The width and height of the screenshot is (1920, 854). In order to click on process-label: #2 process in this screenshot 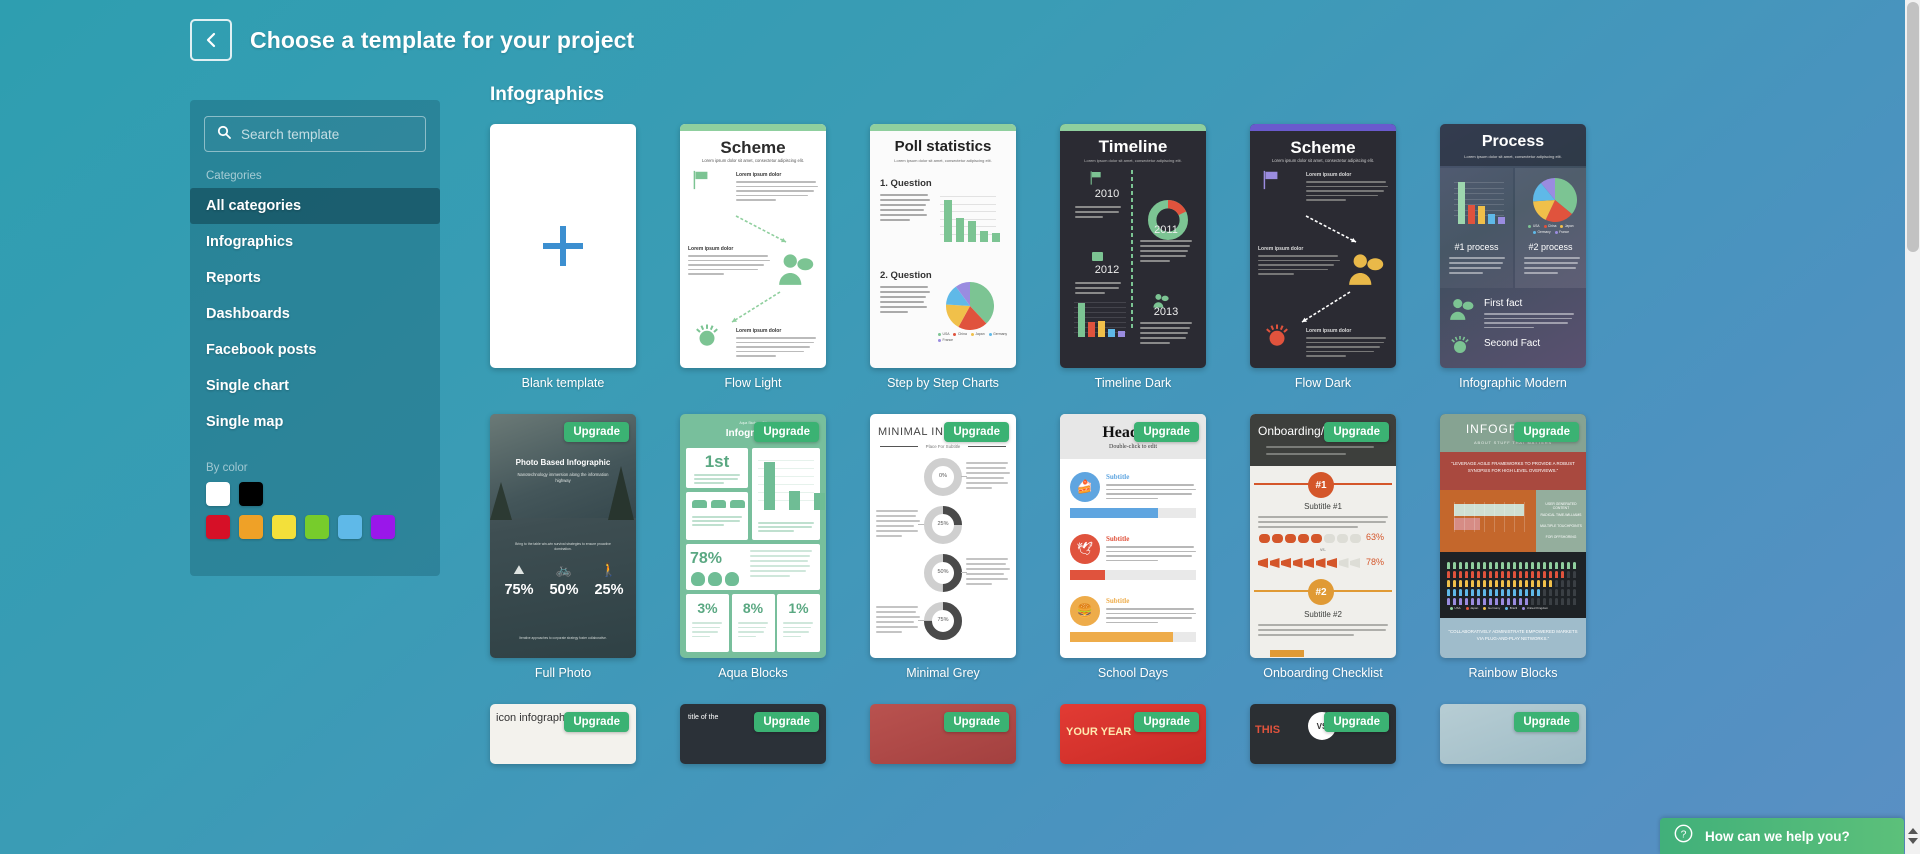, I will do `click(1550, 247)`.